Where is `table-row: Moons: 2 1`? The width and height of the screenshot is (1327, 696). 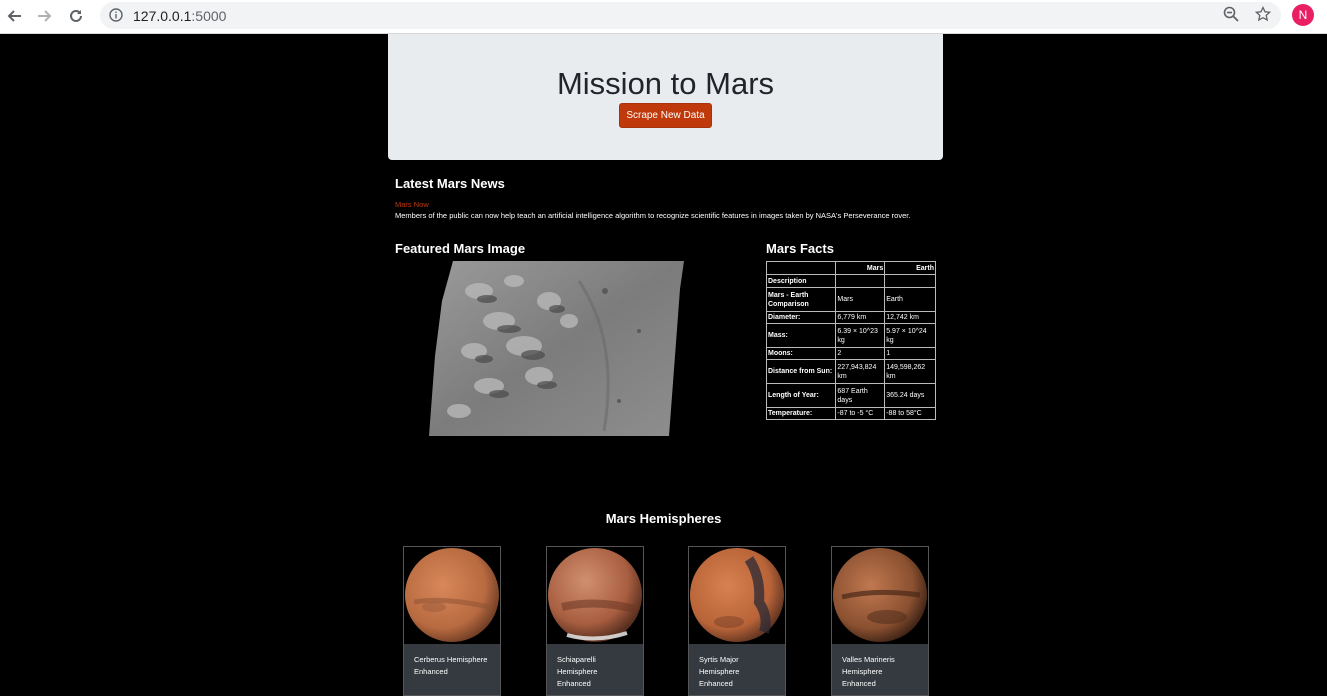 table-row: Moons: 2 1 is located at coordinates (850, 353).